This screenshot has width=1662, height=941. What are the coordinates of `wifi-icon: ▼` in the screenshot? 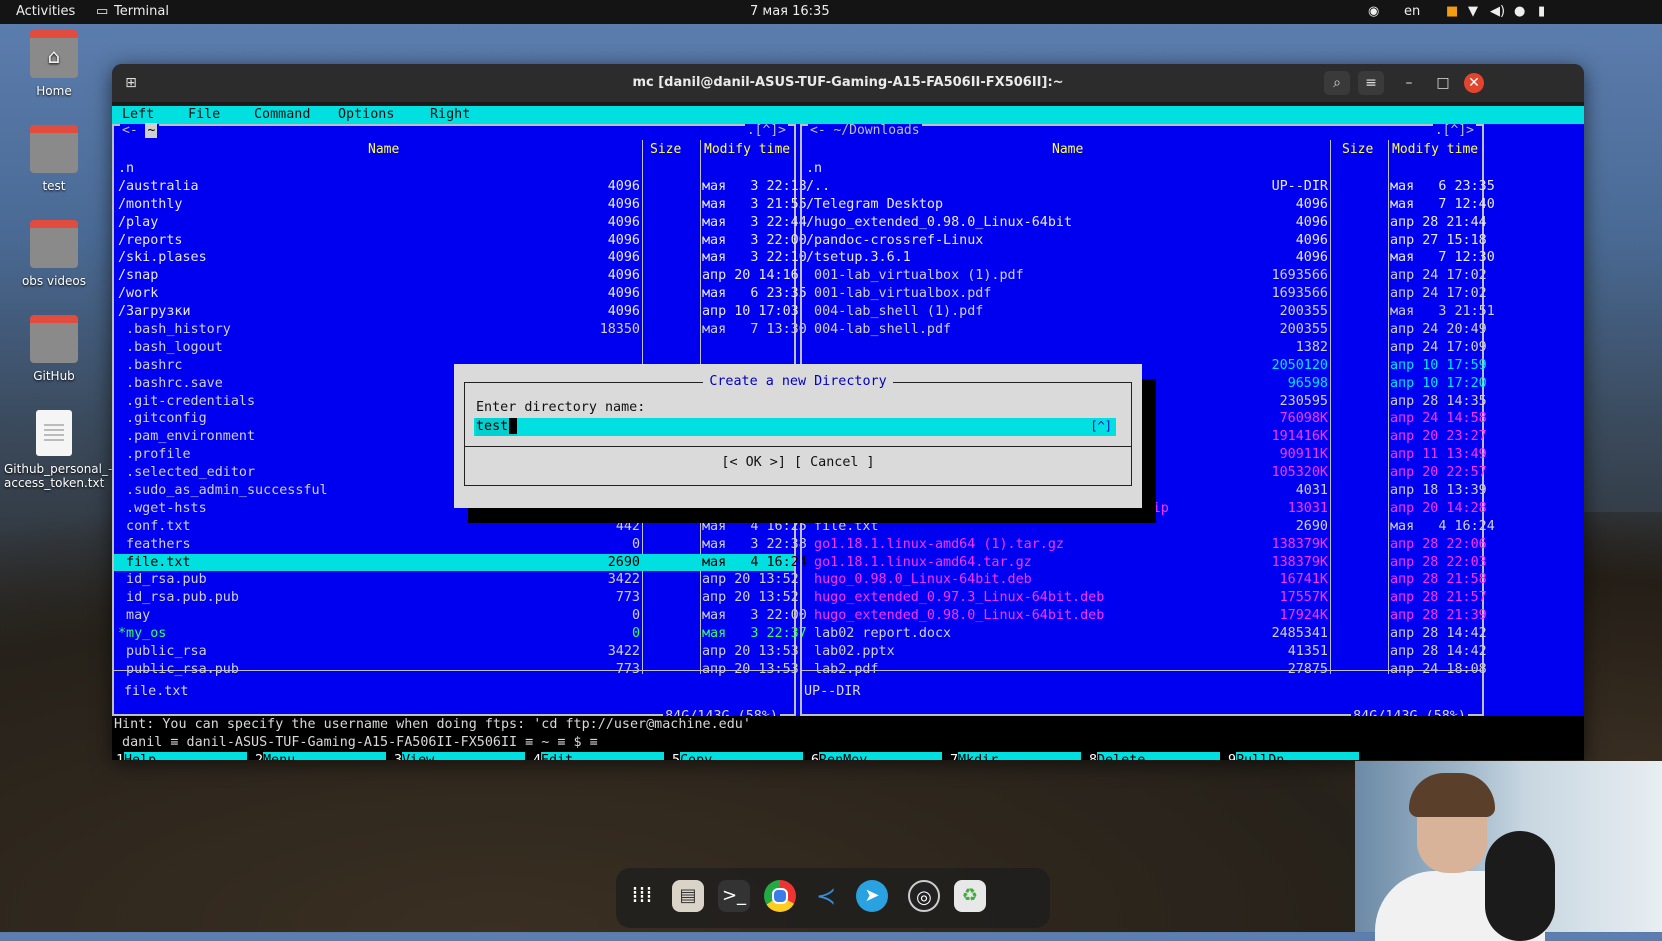 It's located at (1473, 11).